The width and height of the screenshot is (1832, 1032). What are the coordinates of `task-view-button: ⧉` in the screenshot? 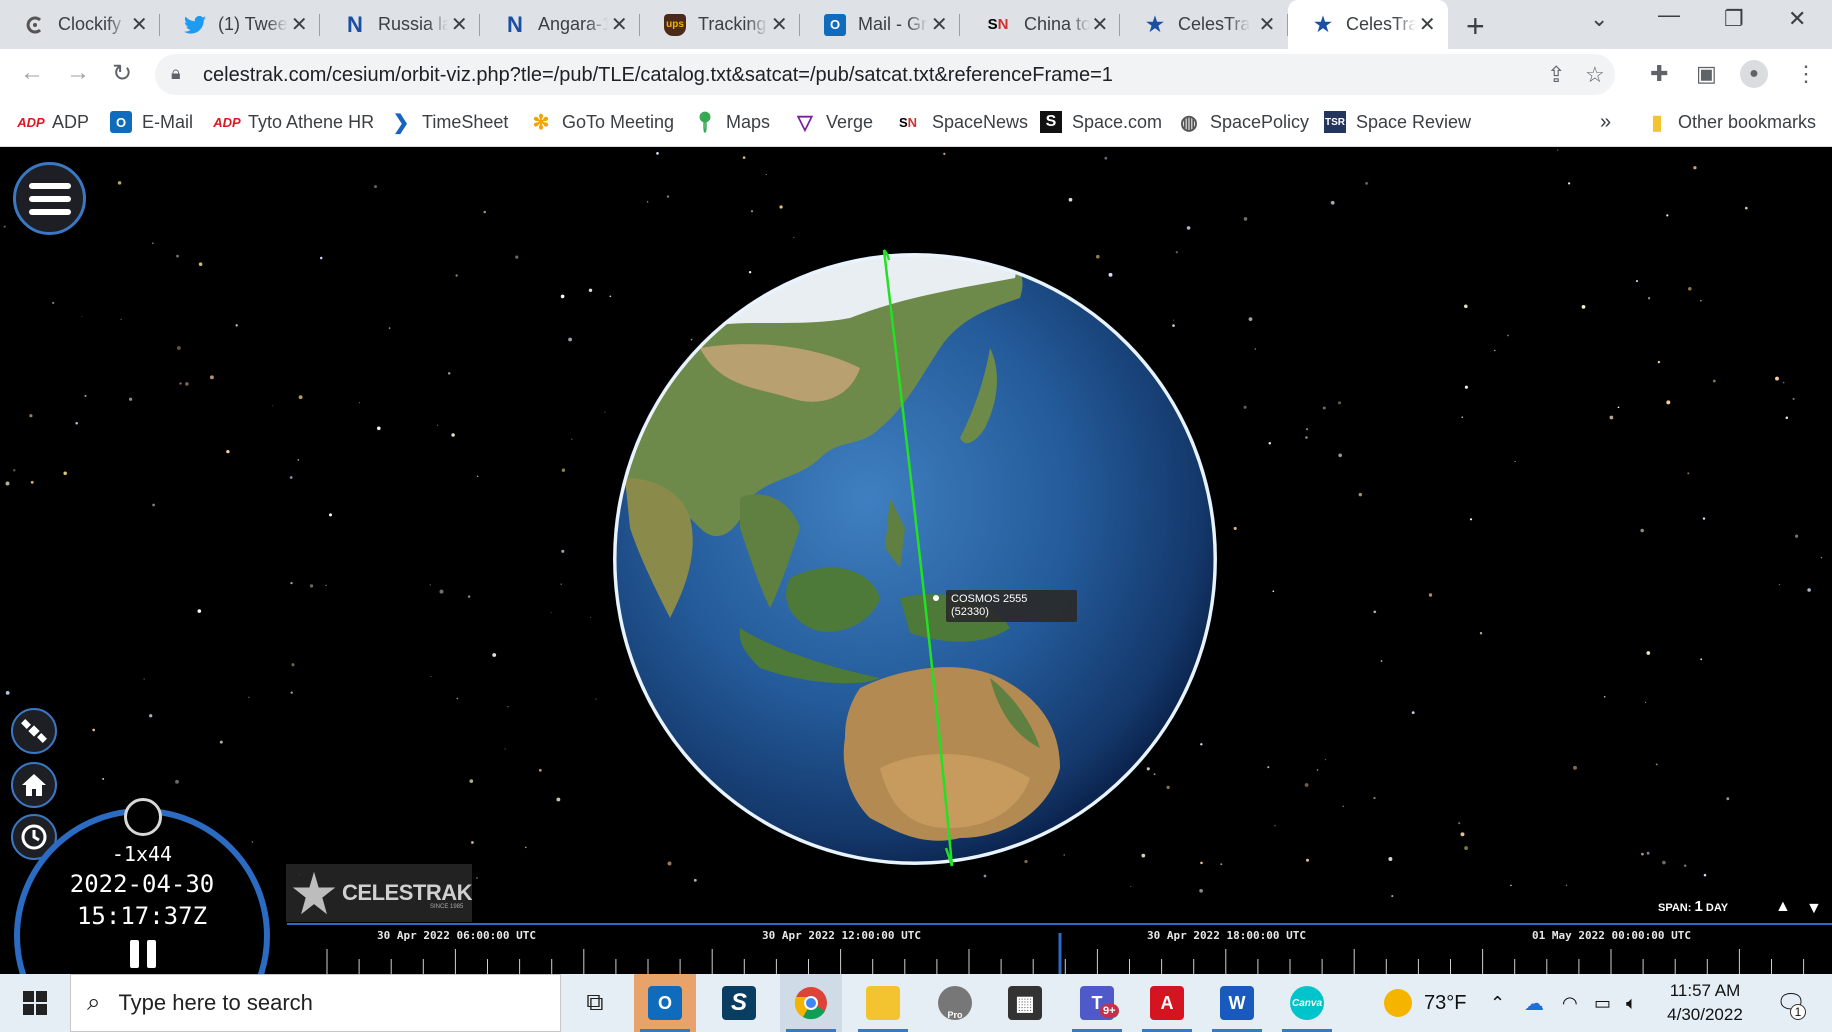 It's located at (595, 1003).